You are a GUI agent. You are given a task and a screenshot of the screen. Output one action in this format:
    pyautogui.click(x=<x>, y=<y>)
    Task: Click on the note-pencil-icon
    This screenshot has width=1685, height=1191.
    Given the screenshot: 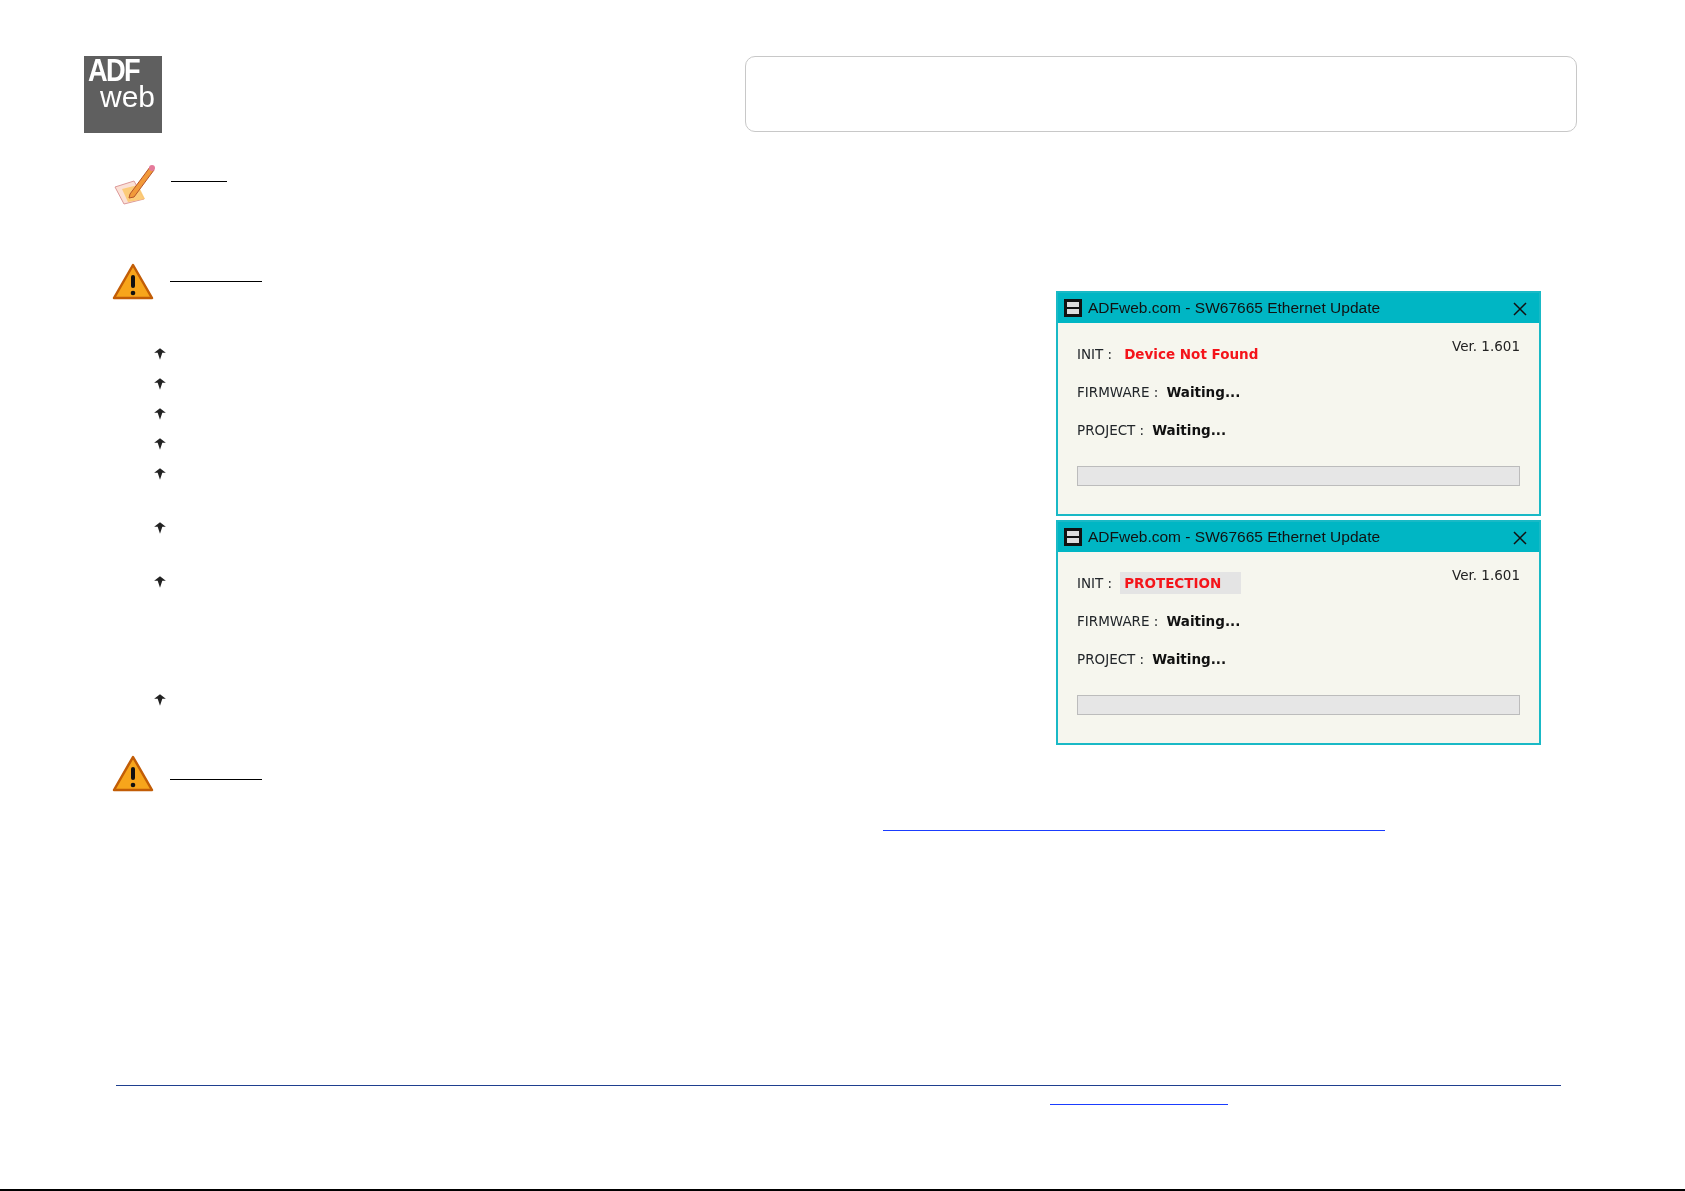 What is the action you would take?
    pyautogui.click(x=134, y=184)
    